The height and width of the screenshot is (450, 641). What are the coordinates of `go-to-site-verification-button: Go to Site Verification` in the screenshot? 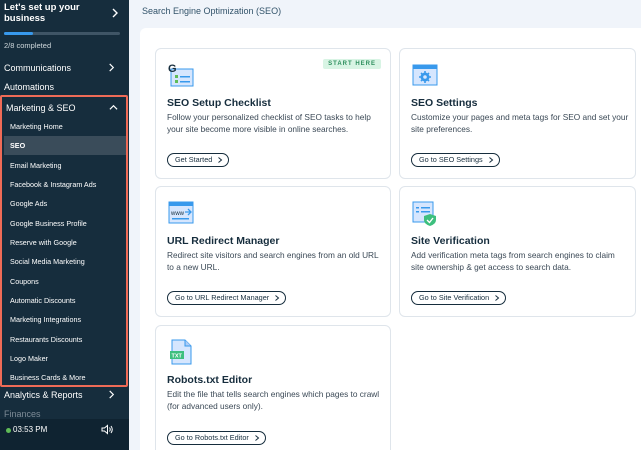 It's located at (459, 298).